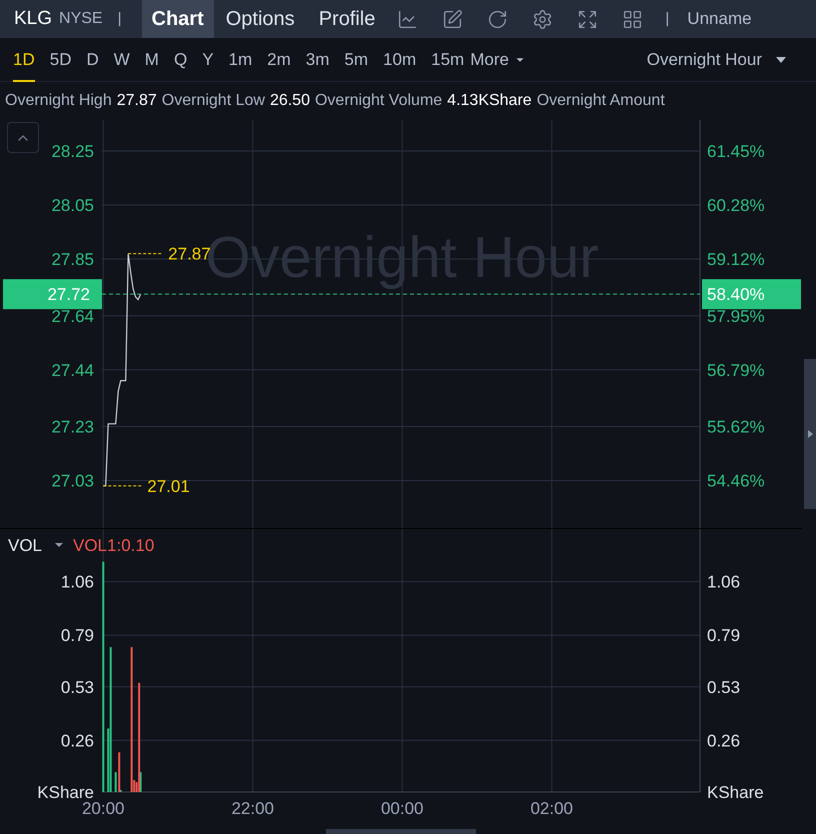 This screenshot has height=834, width=816. Describe the element at coordinates (103, 808) in the screenshot. I see `time-axis-label: 20:00` at that location.